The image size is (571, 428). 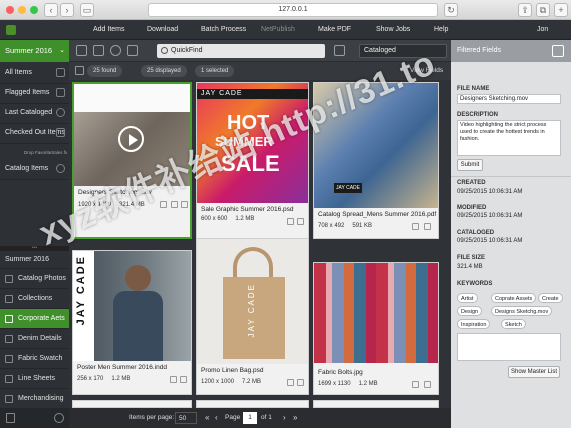 What do you see at coordinates (59, 418) in the screenshot?
I see `add-collection-icon` at bounding box center [59, 418].